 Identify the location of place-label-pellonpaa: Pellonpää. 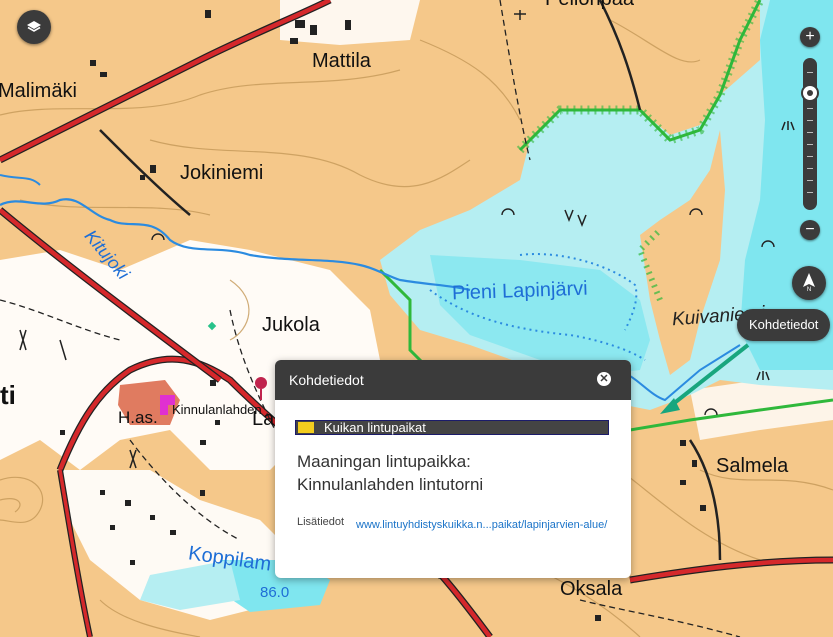
(589, 5).